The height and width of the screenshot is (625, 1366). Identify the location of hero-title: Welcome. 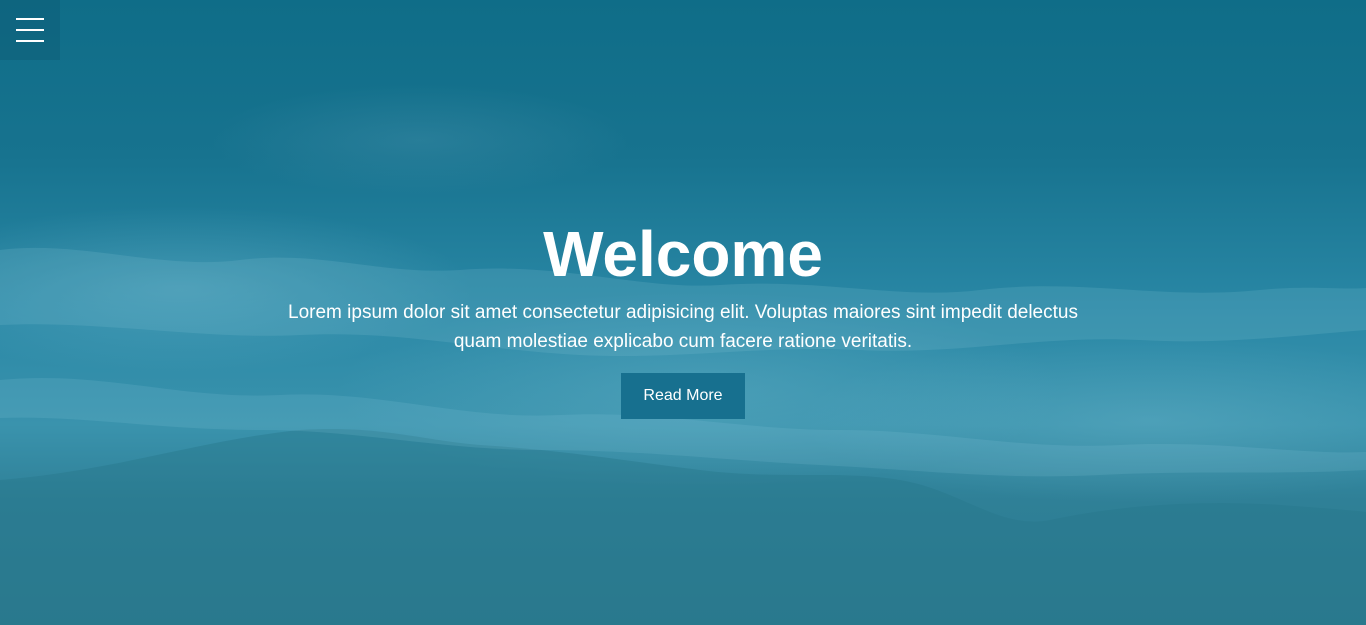
(683, 254).